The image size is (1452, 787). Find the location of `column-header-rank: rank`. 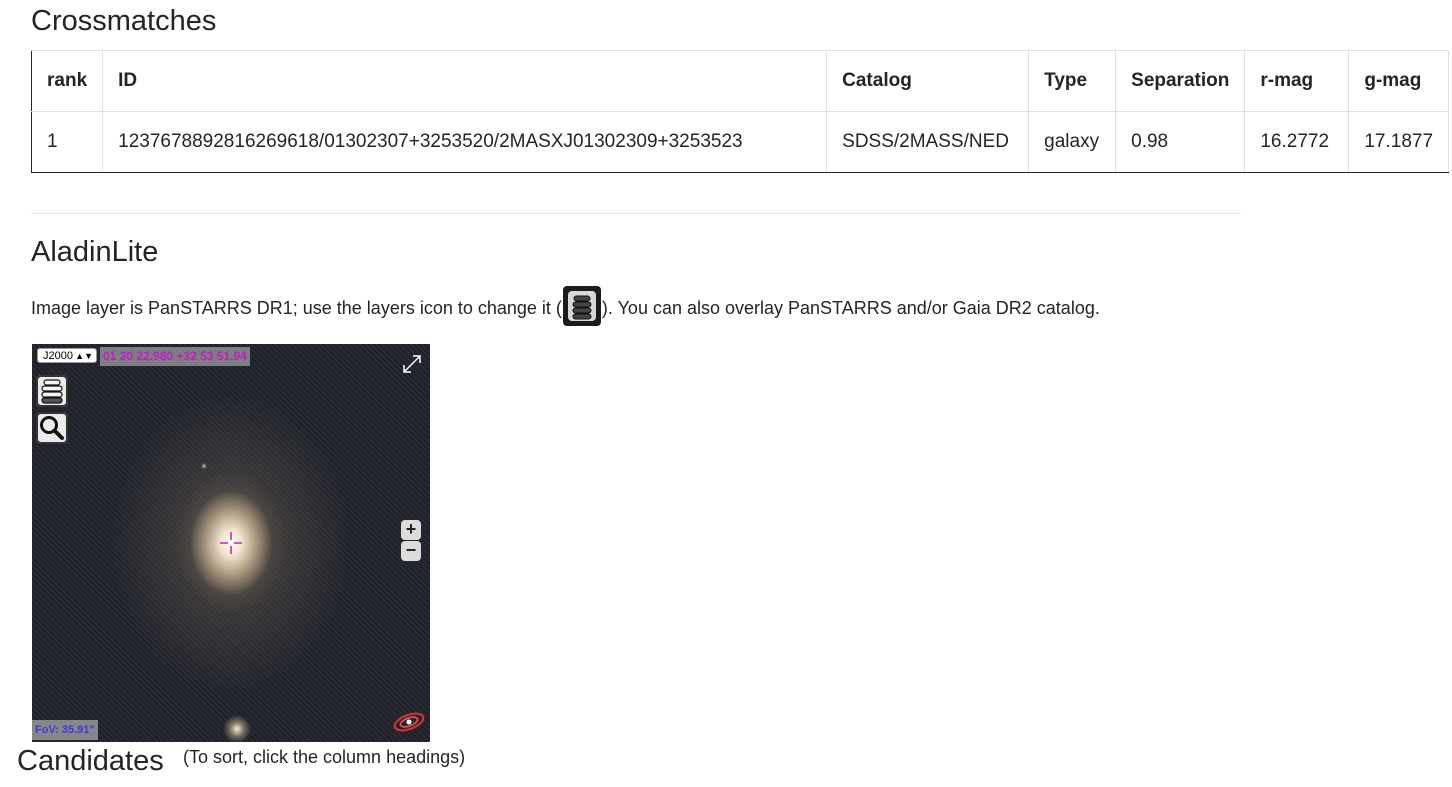

column-header-rank: rank is located at coordinates (67, 81).